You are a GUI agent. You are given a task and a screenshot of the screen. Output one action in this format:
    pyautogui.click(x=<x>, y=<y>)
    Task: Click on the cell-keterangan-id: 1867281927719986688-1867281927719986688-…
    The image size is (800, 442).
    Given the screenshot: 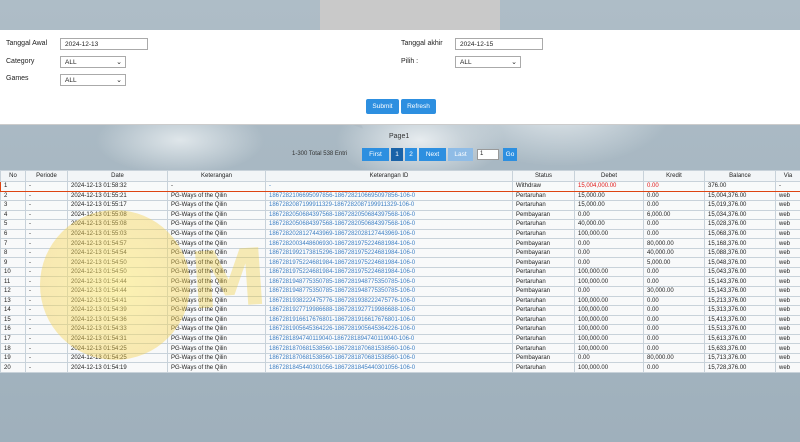 What is the action you would take?
    pyautogui.click(x=389, y=310)
    